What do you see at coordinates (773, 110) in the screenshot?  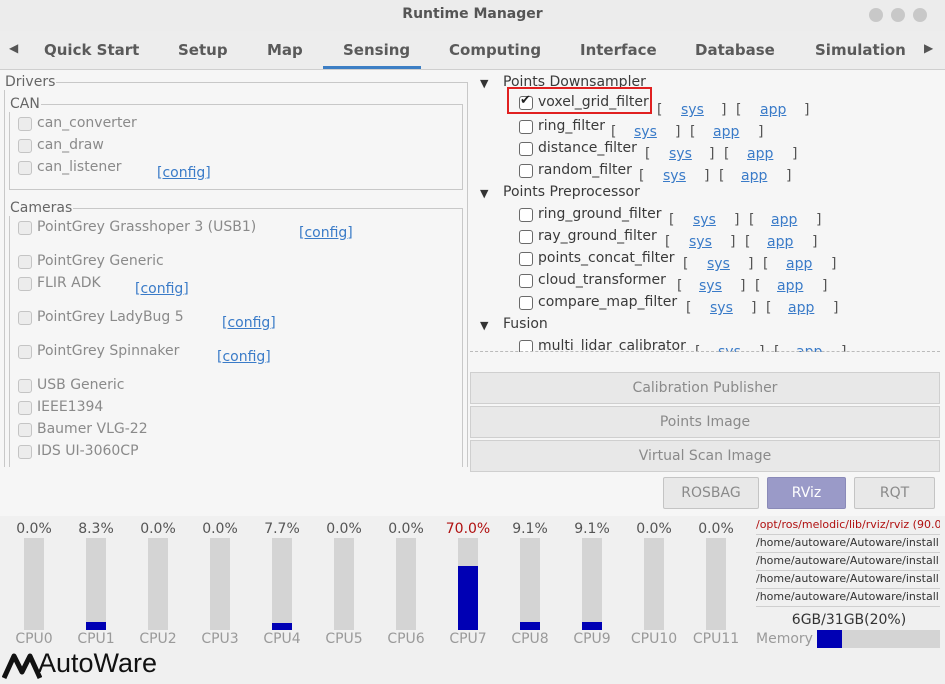 I see `voxel-grid-filter-app-link: app` at bounding box center [773, 110].